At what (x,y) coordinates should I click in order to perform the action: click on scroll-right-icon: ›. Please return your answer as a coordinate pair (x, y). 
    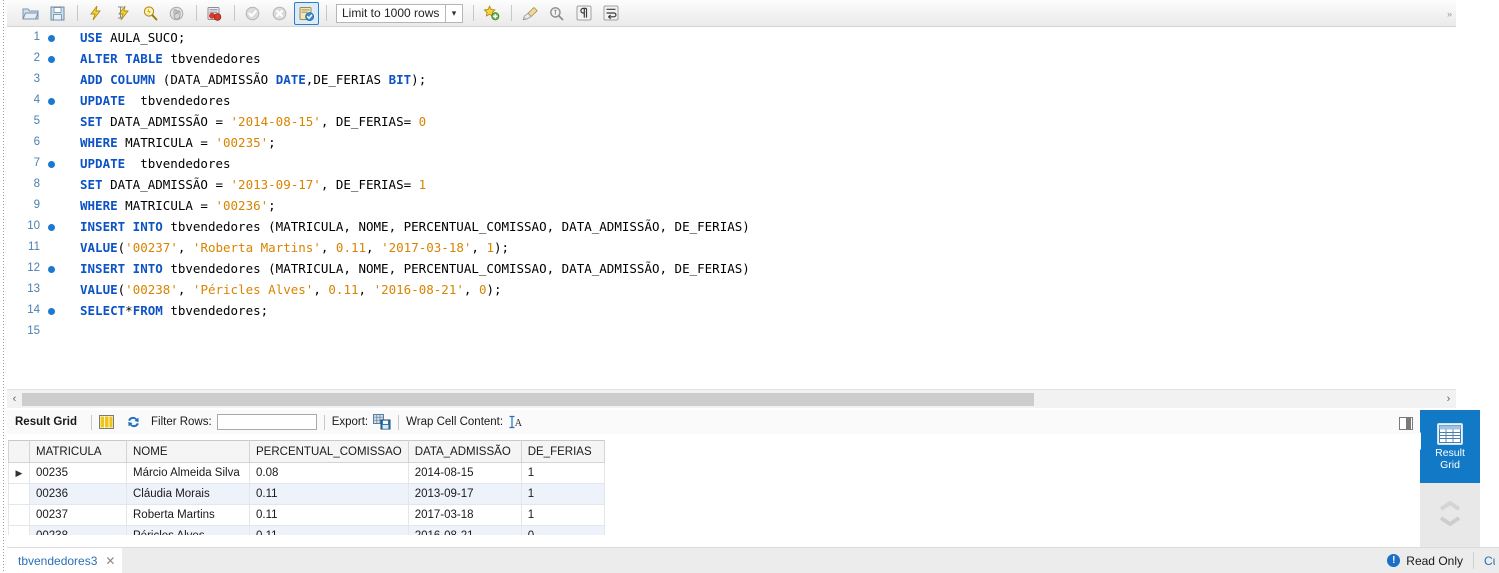
    Looking at the image, I should click on (1448, 399).